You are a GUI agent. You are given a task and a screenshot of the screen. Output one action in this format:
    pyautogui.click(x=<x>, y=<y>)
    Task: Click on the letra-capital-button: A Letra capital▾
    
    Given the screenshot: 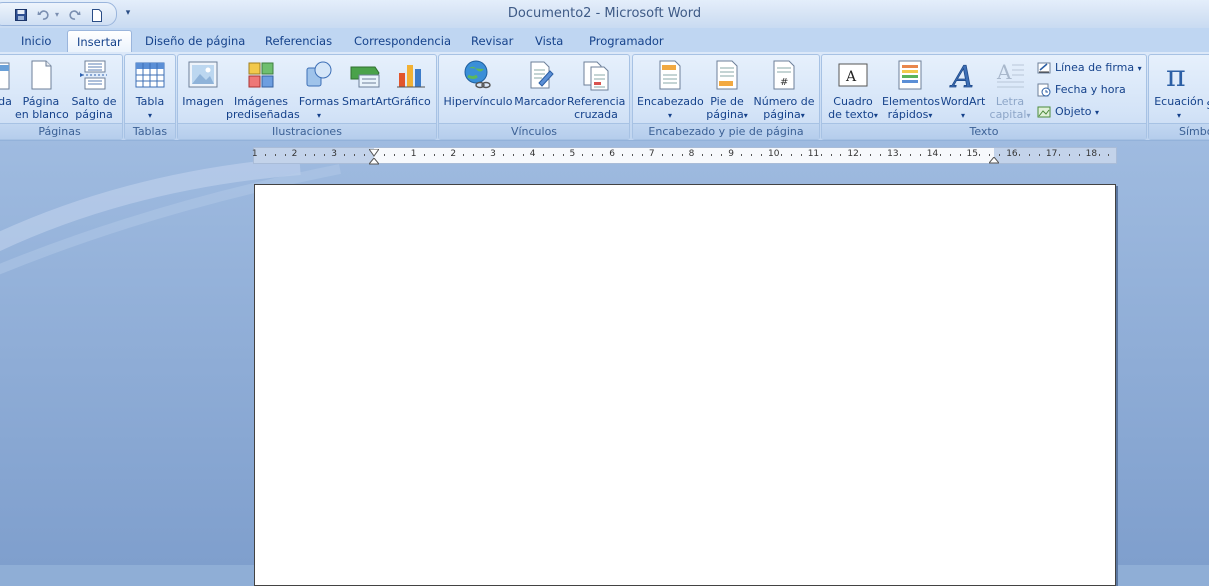 What is the action you would take?
    pyautogui.click(x=1010, y=90)
    